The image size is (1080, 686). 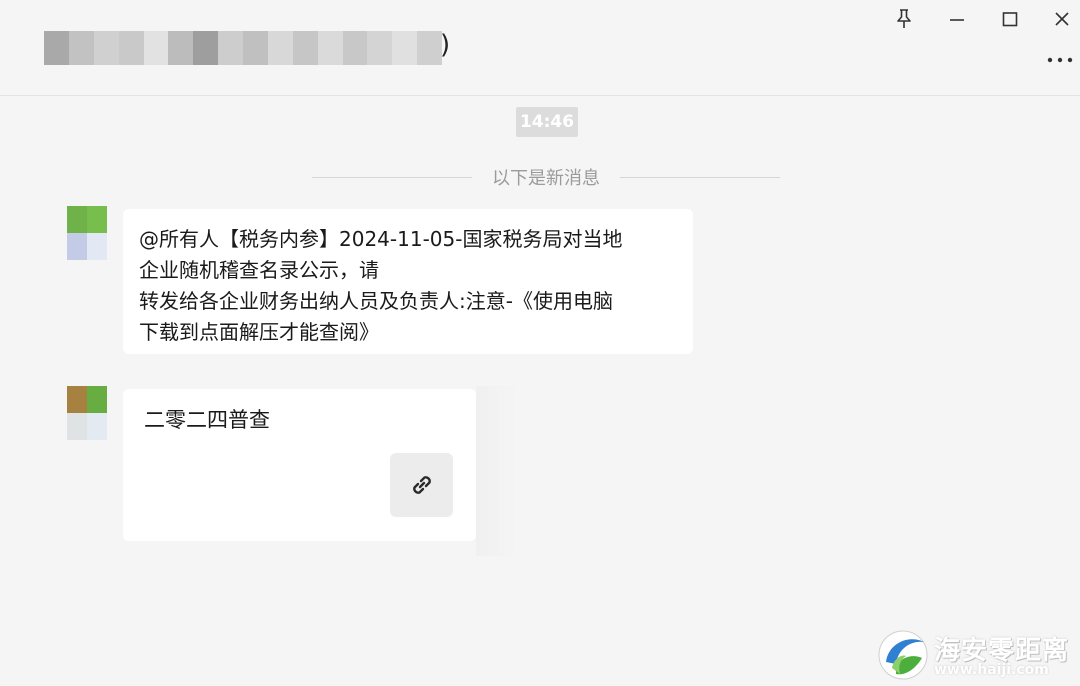 What do you see at coordinates (392, 177) in the screenshot?
I see `divider-line-left` at bounding box center [392, 177].